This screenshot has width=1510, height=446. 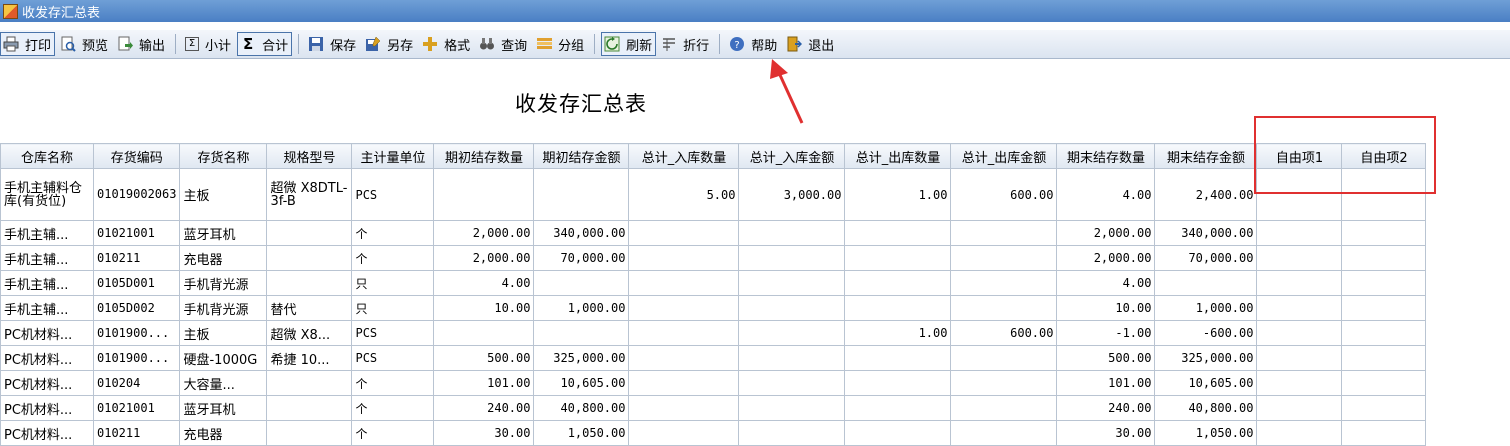 I want to click on table-cell: 10.00, so click(x=484, y=308).